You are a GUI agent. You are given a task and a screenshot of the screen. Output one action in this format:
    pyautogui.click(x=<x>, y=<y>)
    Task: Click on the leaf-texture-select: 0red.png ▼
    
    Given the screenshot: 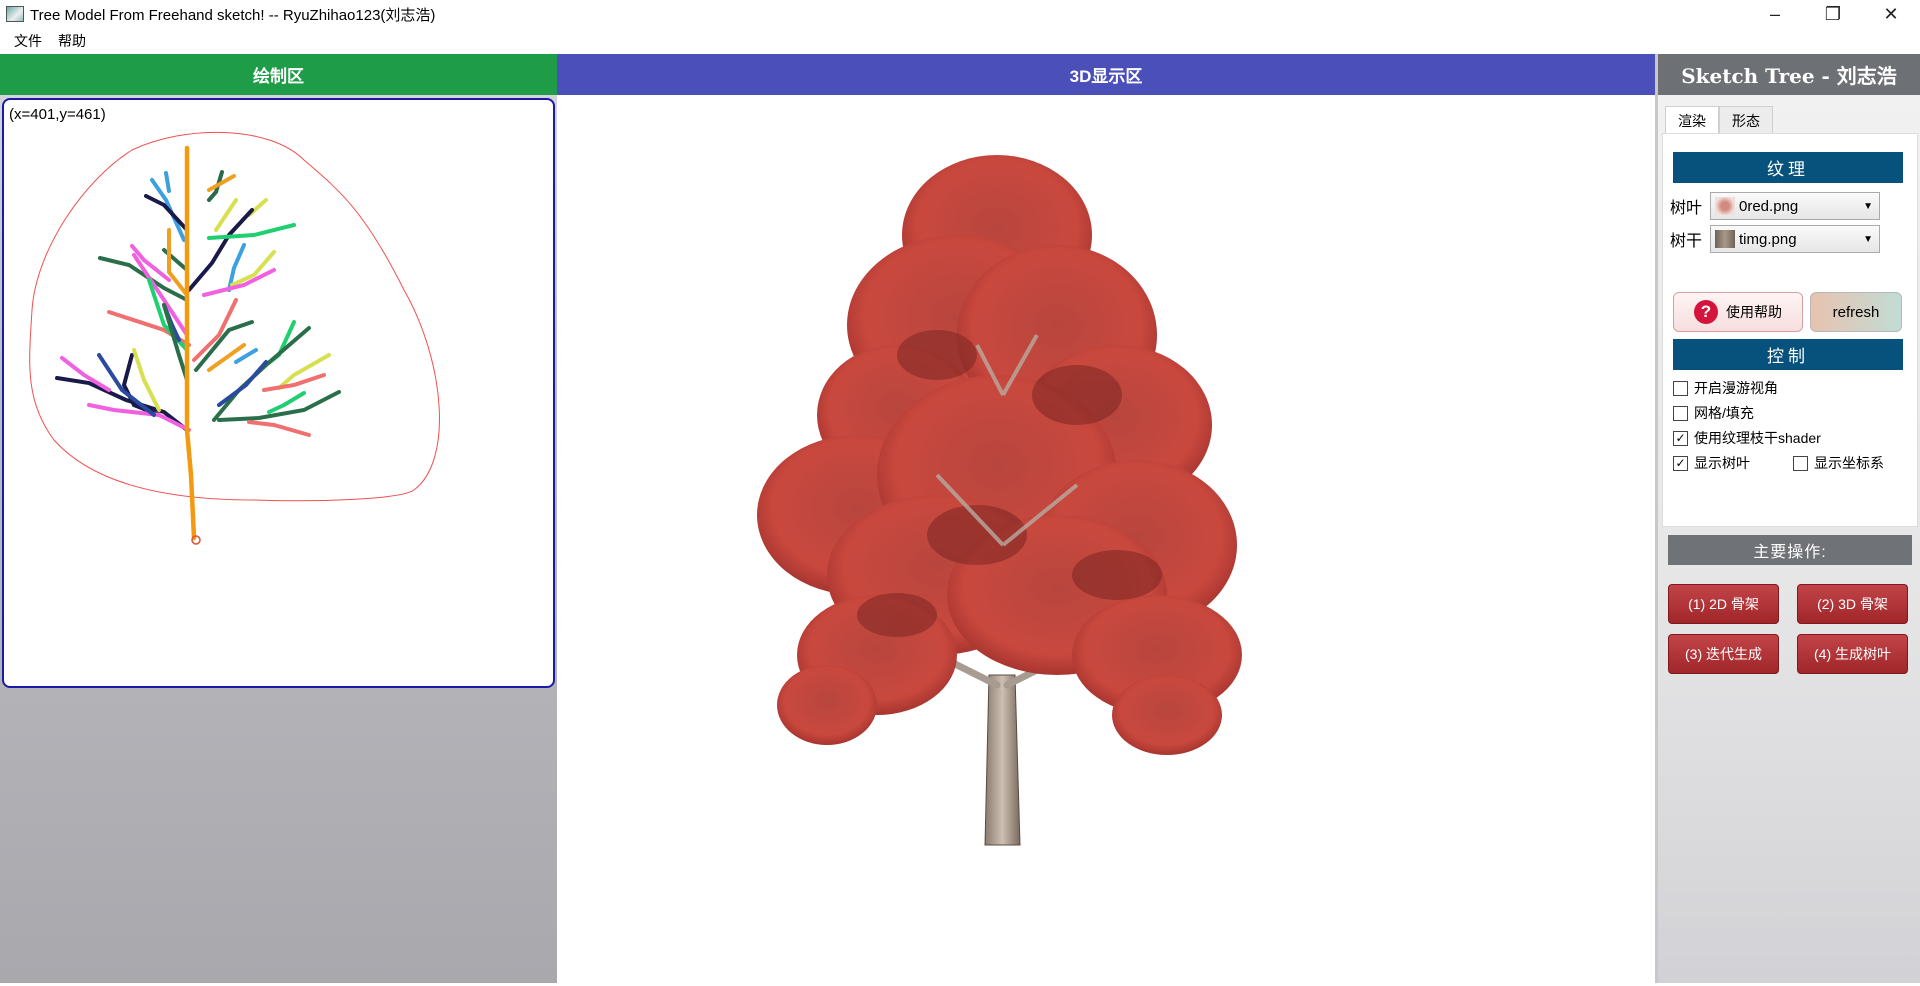 What is the action you would take?
    pyautogui.click(x=1795, y=206)
    